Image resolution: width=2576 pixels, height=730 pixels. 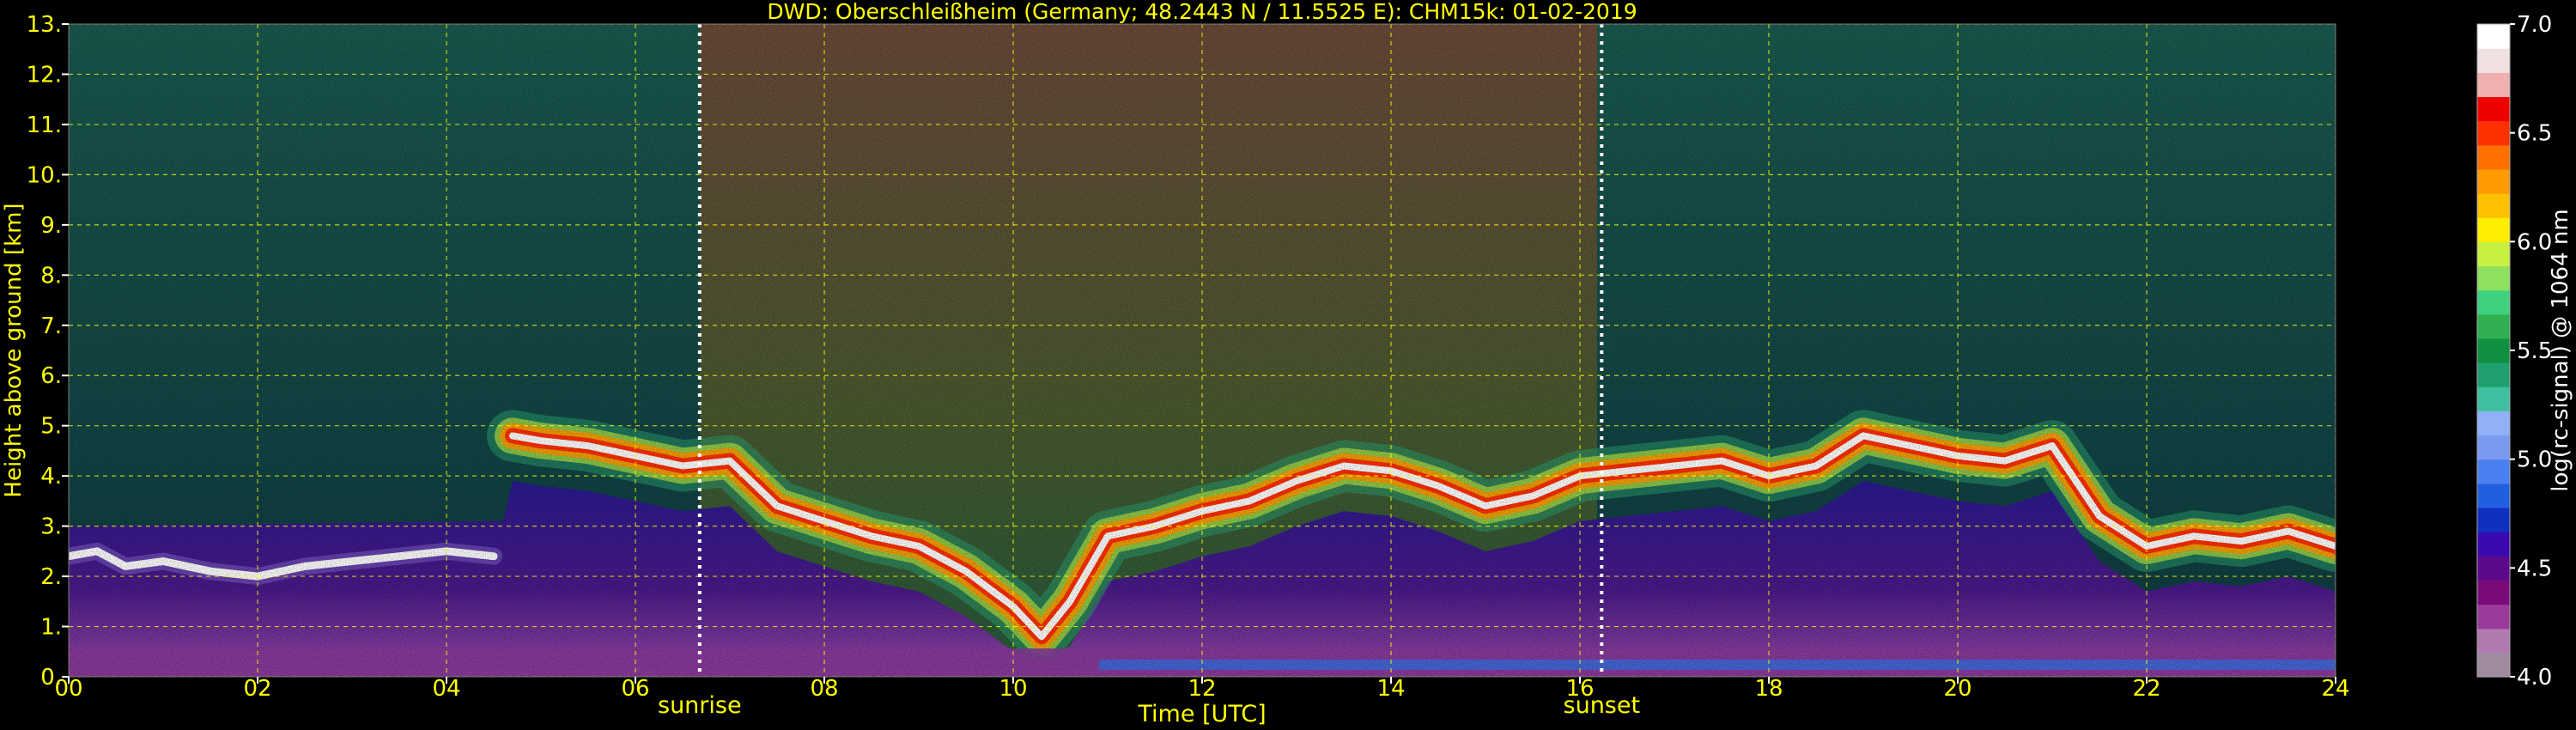 I want to click on y-tick-label-3: 3., so click(x=51, y=527).